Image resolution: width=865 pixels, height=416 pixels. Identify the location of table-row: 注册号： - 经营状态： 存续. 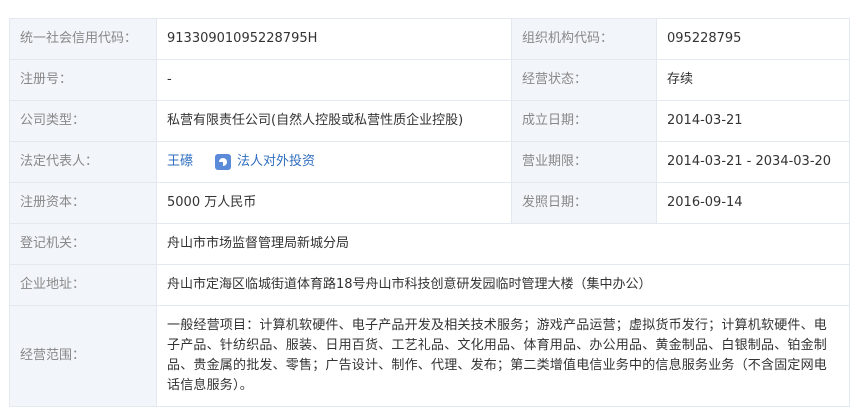
(429, 80).